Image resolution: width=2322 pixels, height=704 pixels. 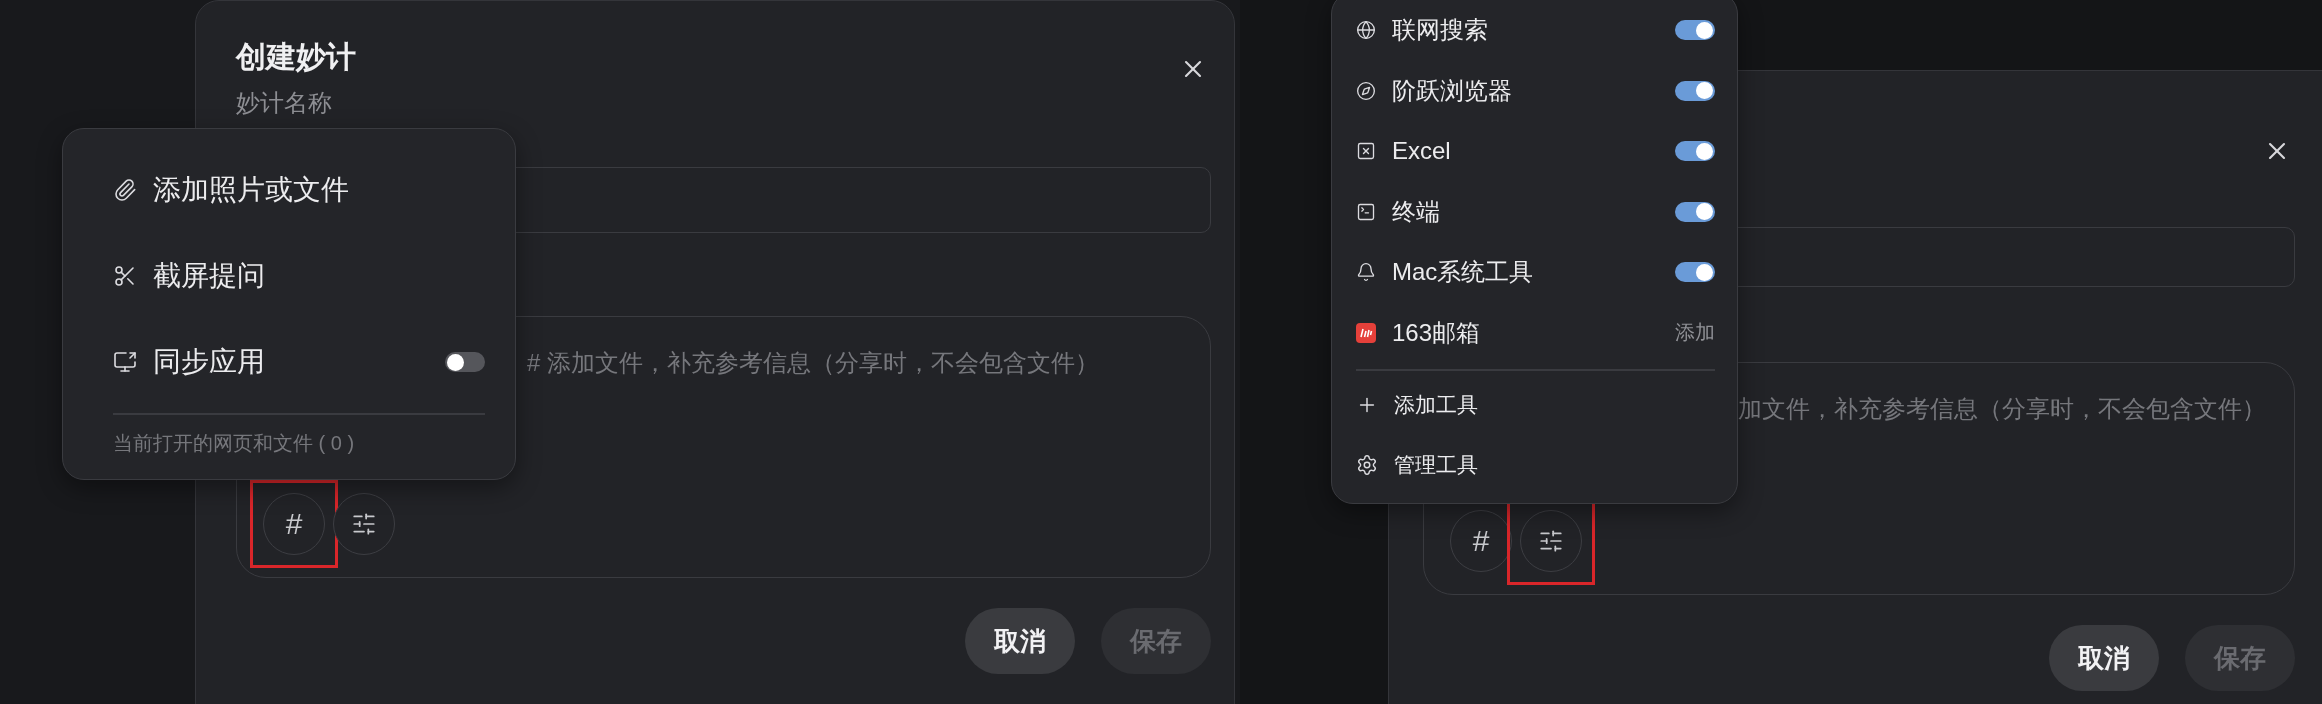 What do you see at coordinates (284, 103) in the screenshot?
I see `field-label: 妙计名称` at bounding box center [284, 103].